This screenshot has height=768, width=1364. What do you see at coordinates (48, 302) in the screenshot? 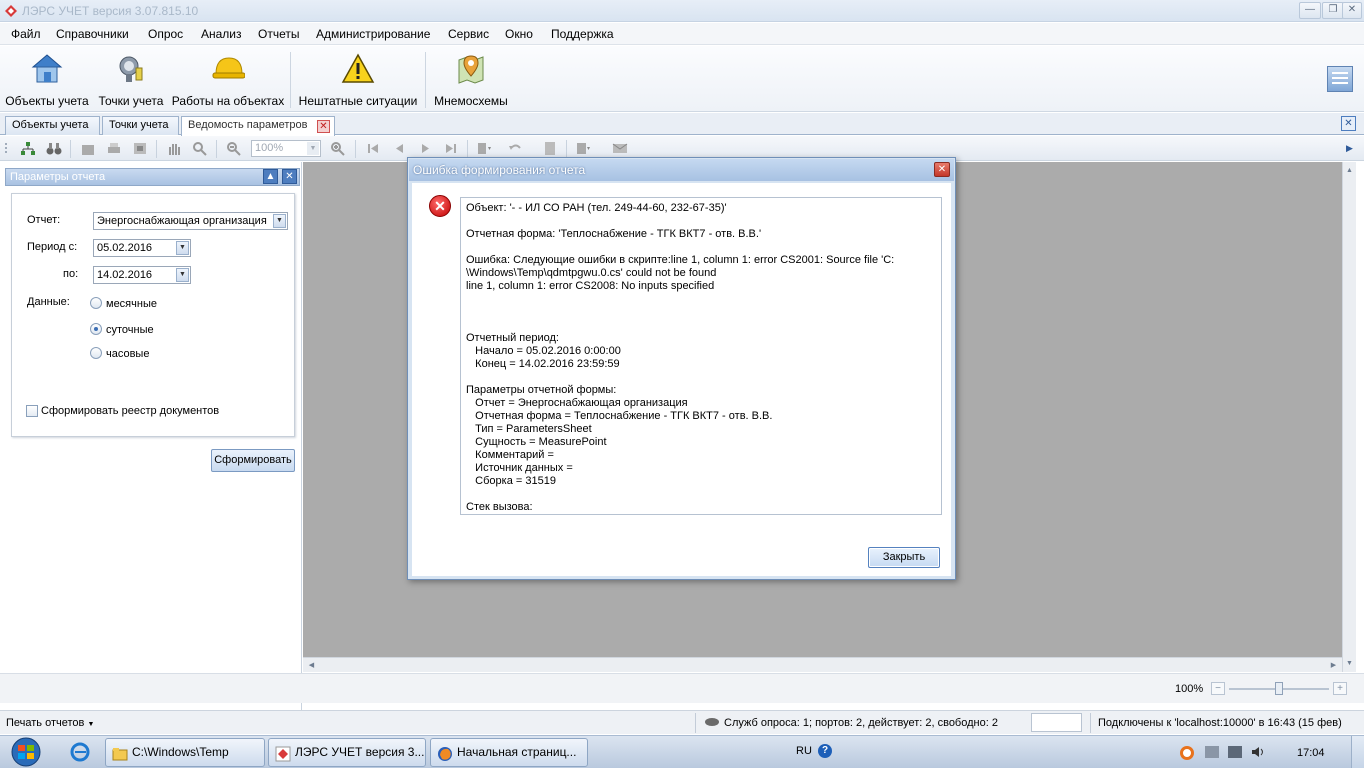
I see `data-label: Данные:` at bounding box center [48, 302].